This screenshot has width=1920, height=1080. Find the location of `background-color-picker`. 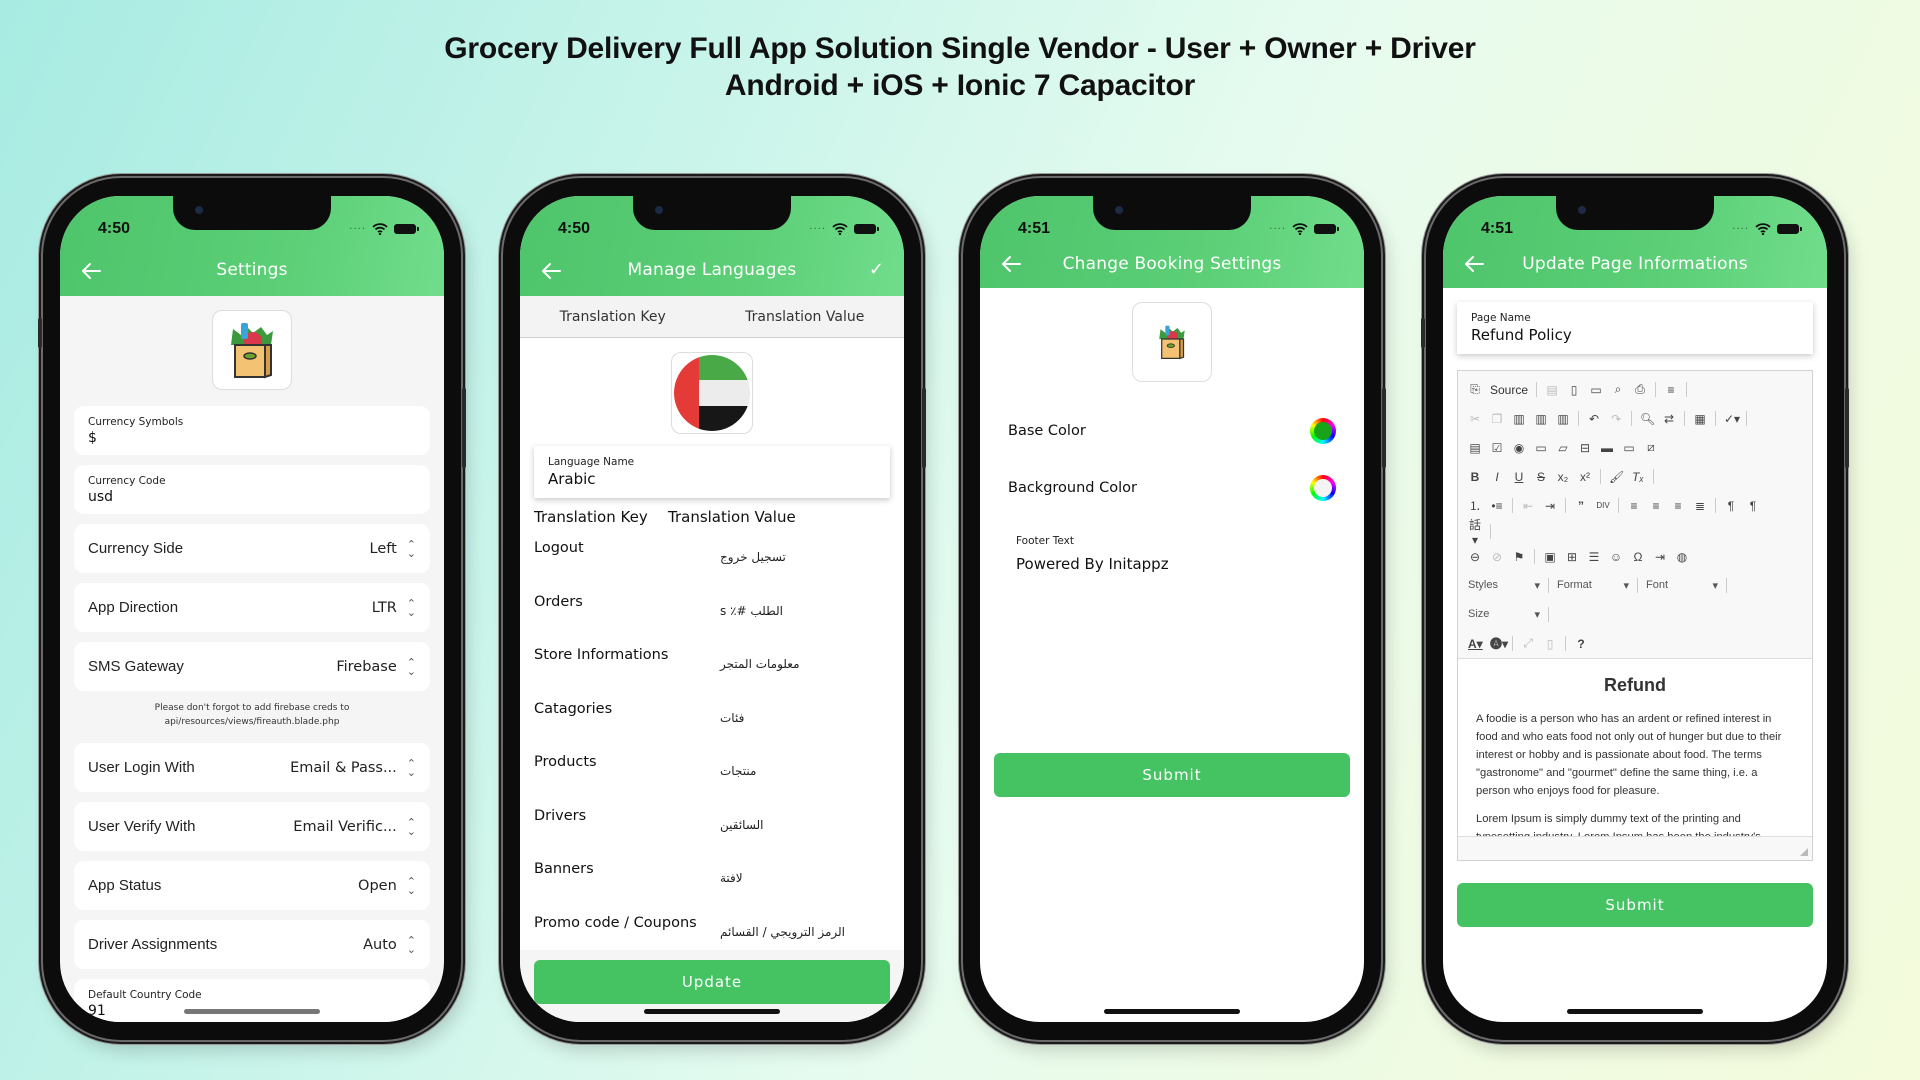

background-color-picker is located at coordinates (1323, 488).